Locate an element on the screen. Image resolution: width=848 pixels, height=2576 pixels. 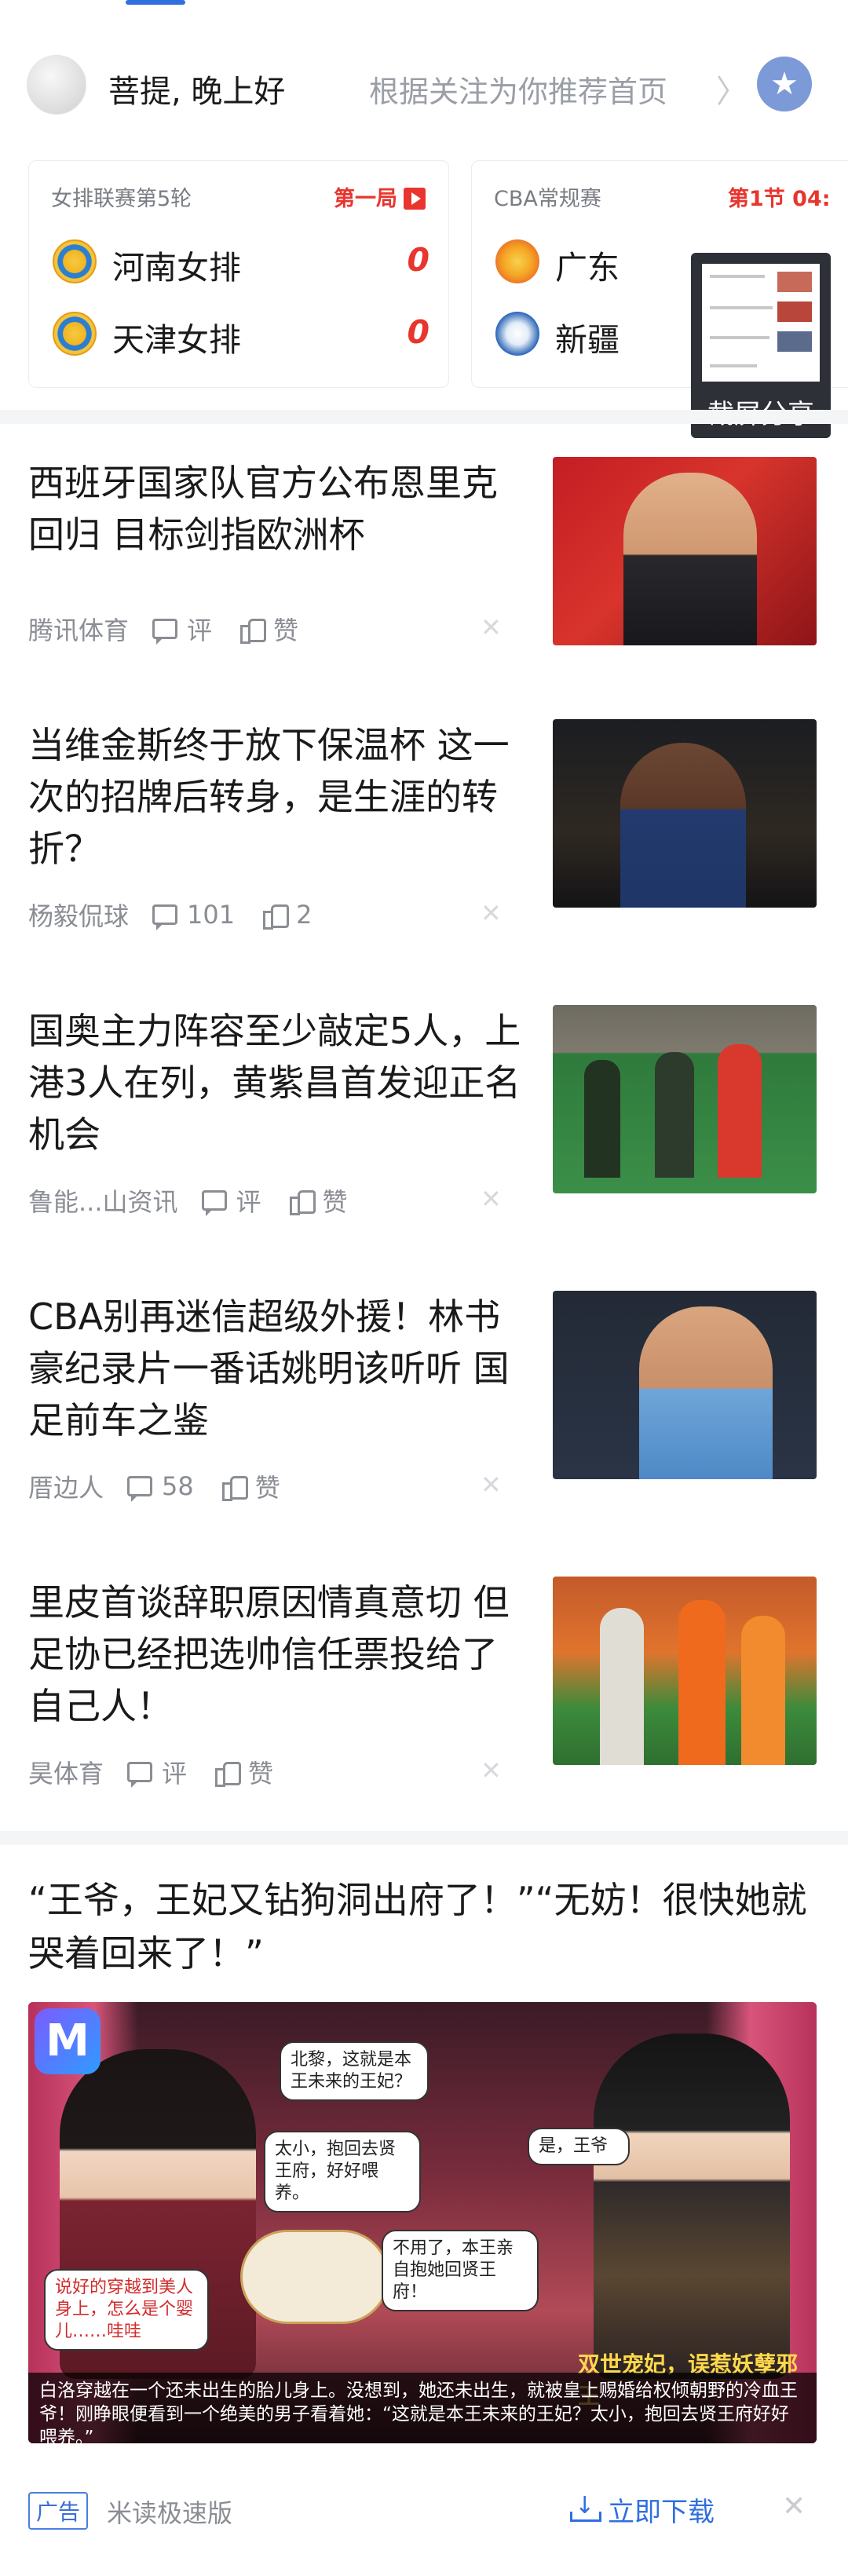
news-meta: 厝边人 58 赞 is located at coordinates (168, 1486).